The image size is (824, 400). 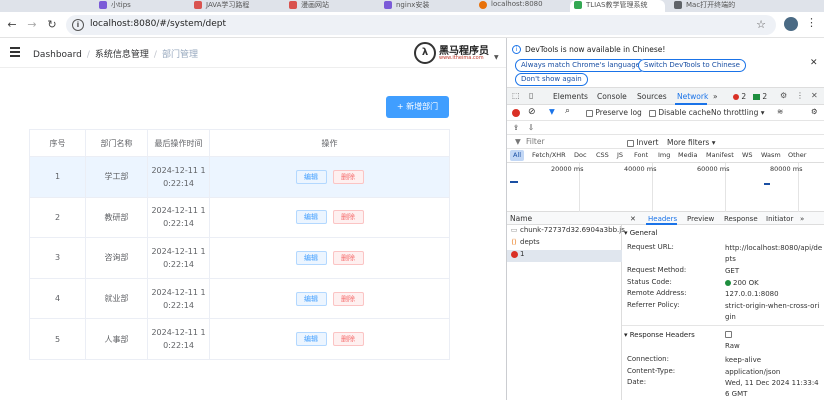 What do you see at coordinates (612, 96) in the screenshot?
I see `tab-console: Console` at bounding box center [612, 96].